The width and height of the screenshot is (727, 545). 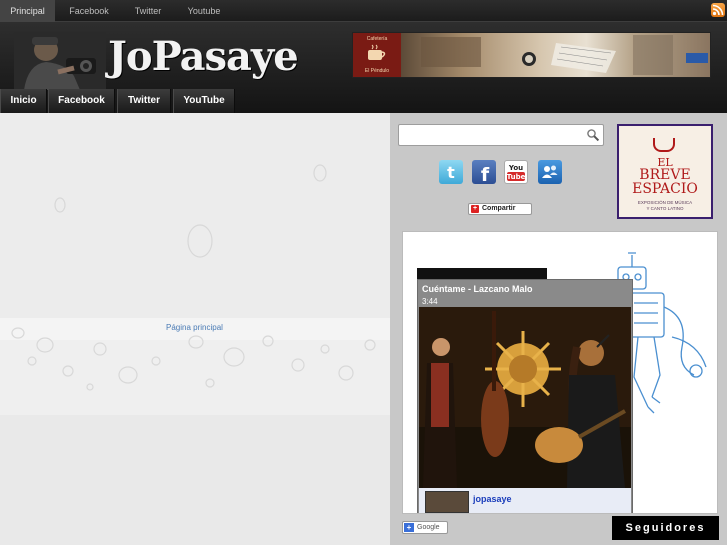 What do you see at coordinates (377, 71) in the screenshot?
I see `cafe-name: El Péndulo` at bounding box center [377, 71].